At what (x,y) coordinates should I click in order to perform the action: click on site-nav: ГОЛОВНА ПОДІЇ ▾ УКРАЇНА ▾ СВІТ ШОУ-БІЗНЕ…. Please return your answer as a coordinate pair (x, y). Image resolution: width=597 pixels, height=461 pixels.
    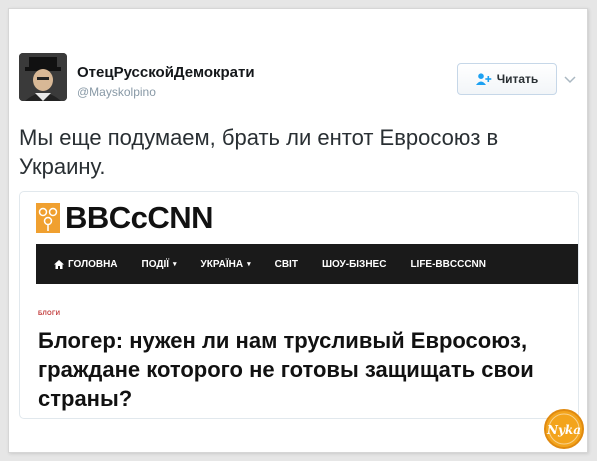
    Looking at the image, I should click on (307, 264).